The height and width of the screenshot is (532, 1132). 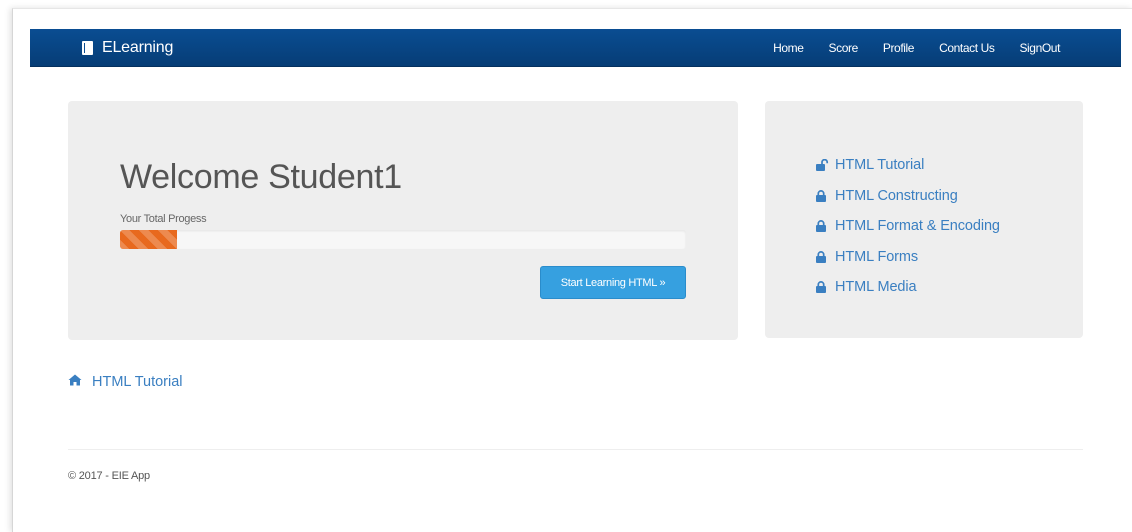 What do you see at coordinates (844, 48) in the screenshot?
I see `nav-score-link: Score` at bounding box center [844, 48].